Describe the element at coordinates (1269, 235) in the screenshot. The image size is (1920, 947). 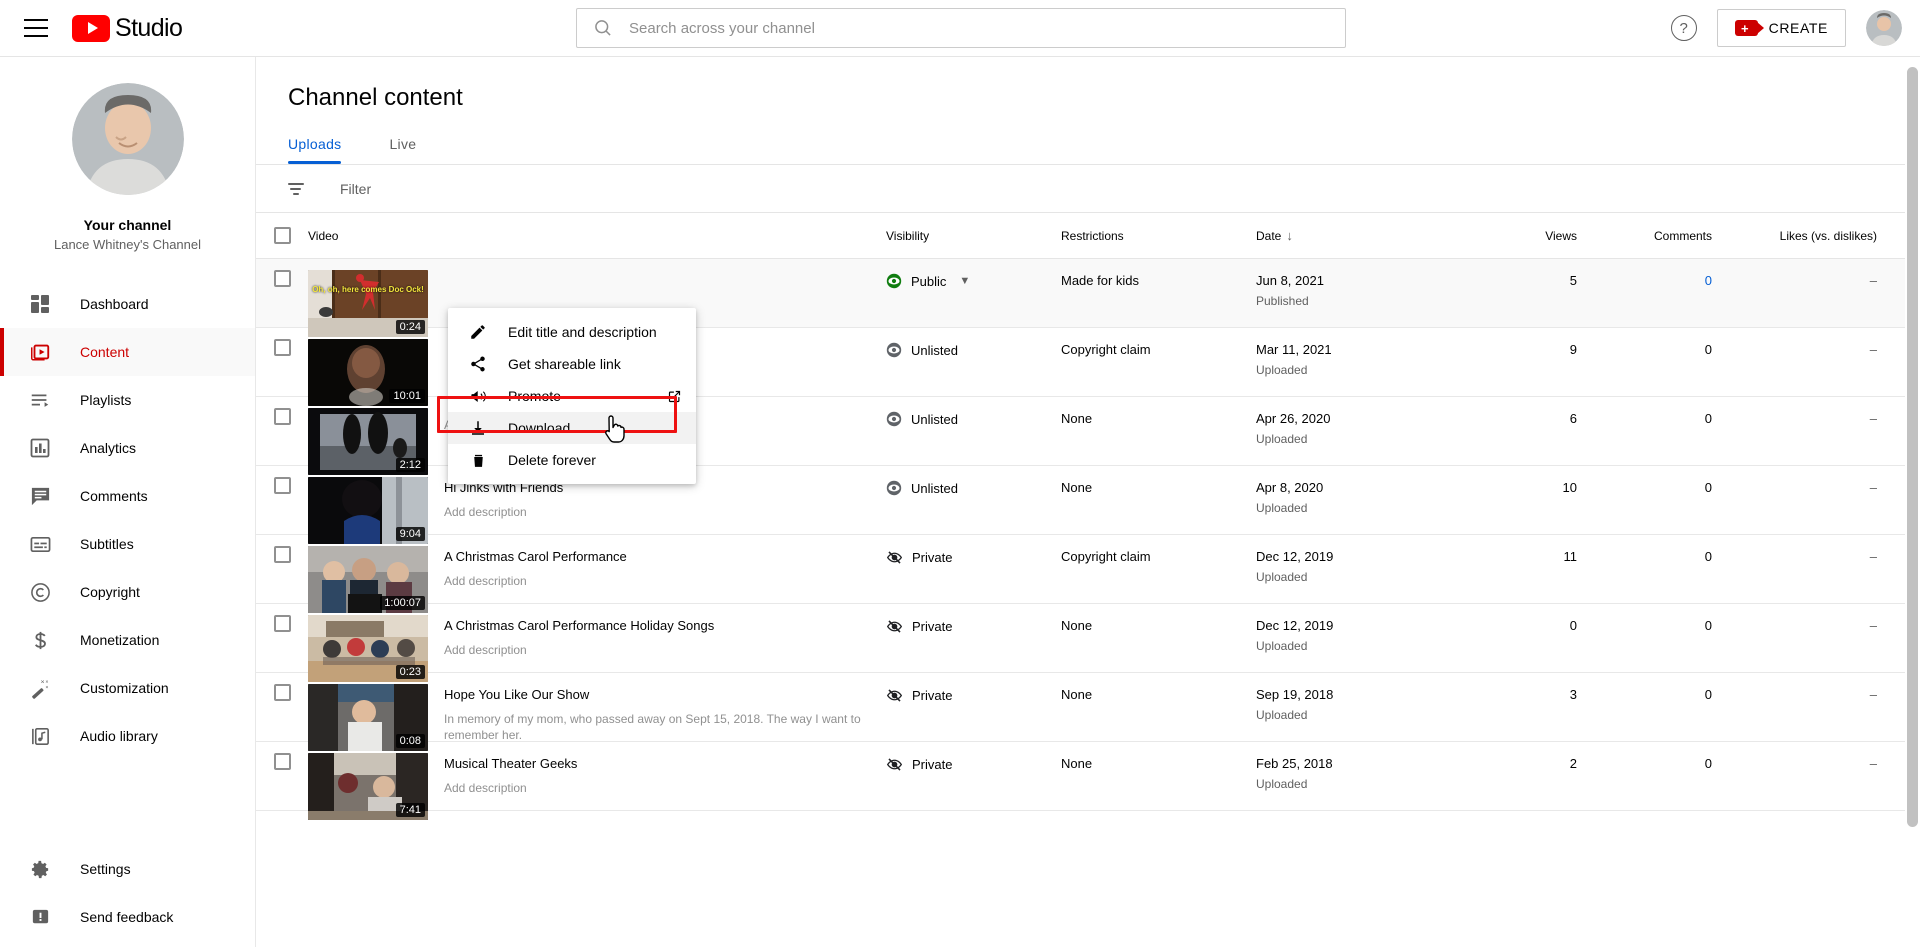
I see `column-header-date-label: Date` at that location.